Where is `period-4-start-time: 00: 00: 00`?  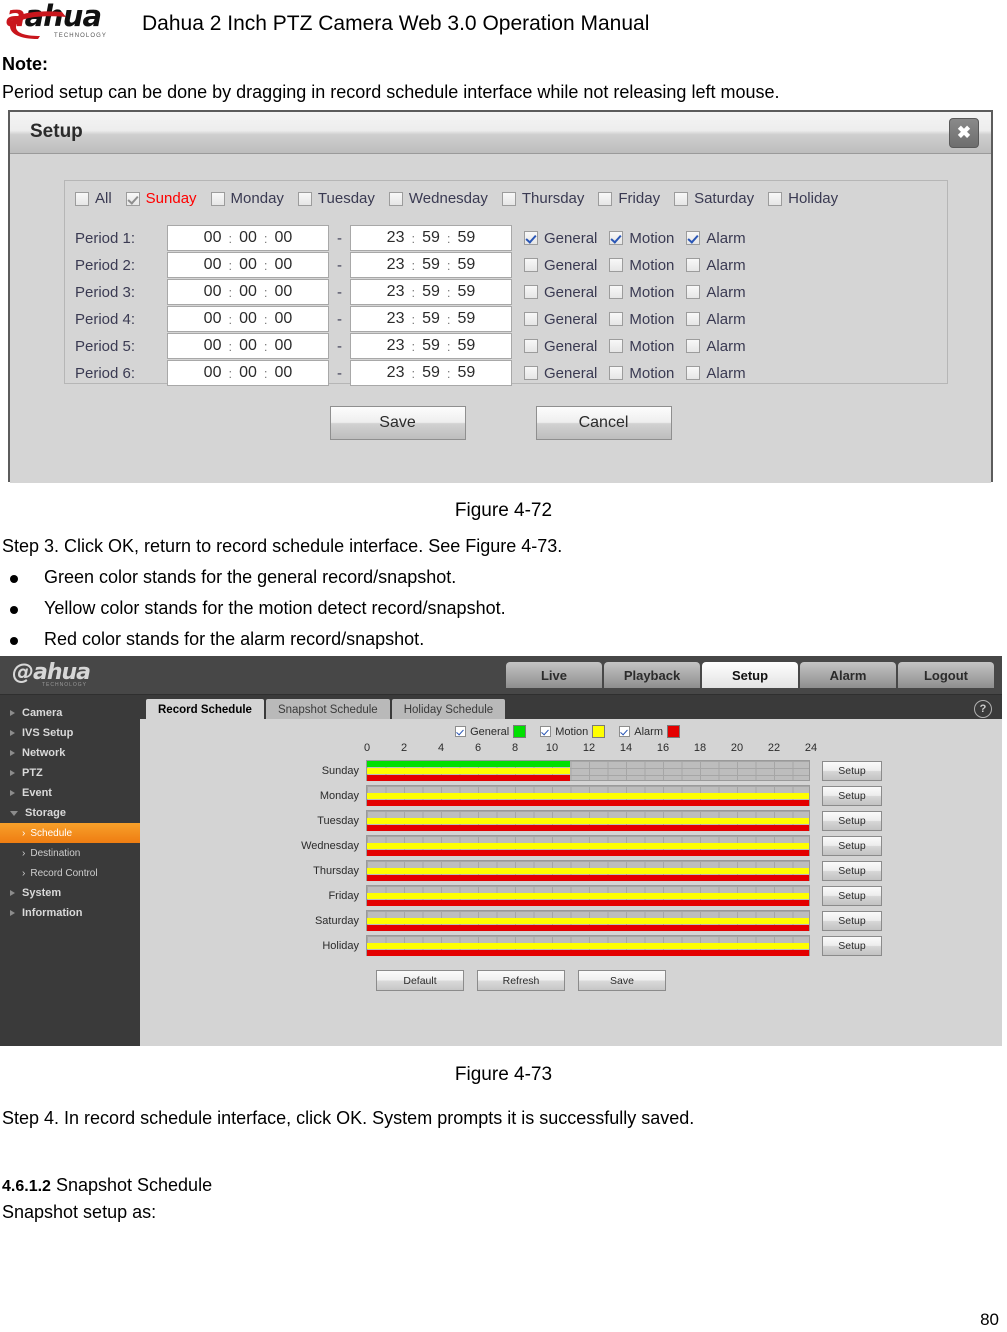 period-4-start-time: 00: 00: 00 is located at coordinates (248, 319).